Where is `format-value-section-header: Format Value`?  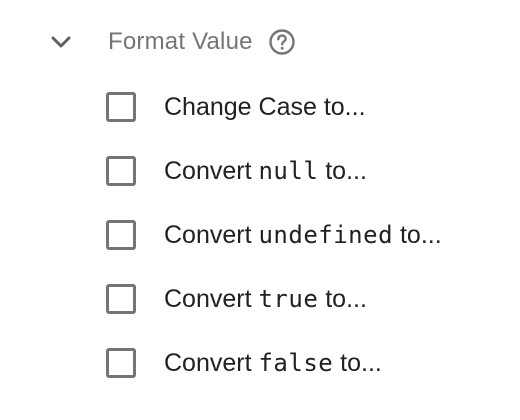 format-value-section-header: Format Value is located at coordinates (170, 42).